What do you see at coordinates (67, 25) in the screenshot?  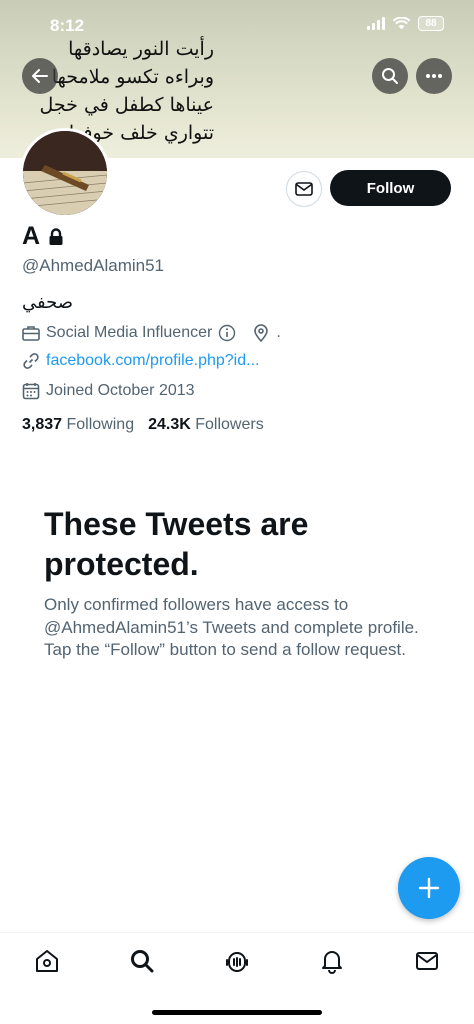 I see `status-time: 8:12` at bounding box center [67, 25].